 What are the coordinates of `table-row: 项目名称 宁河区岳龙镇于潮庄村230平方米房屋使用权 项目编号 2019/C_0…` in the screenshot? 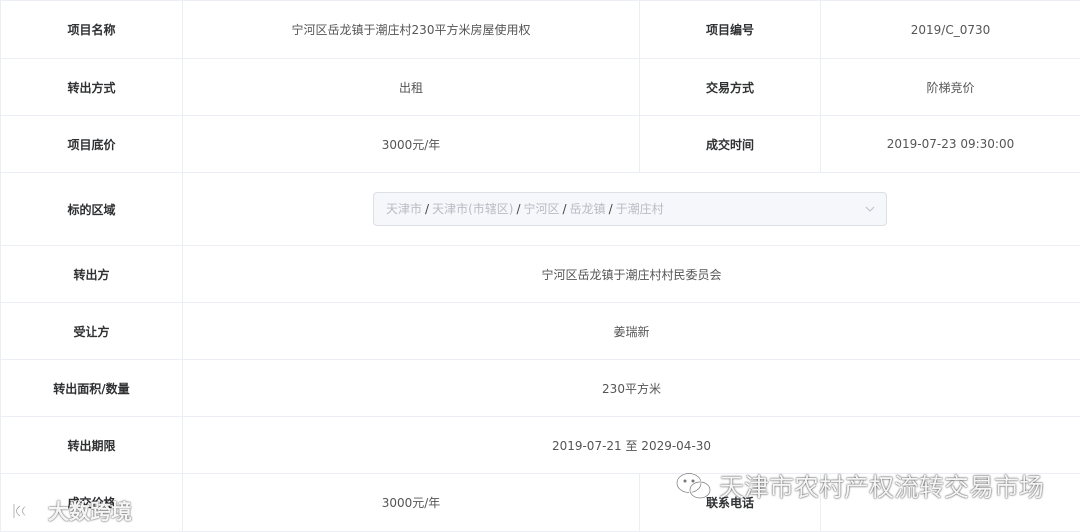 It's located at (540, 29).